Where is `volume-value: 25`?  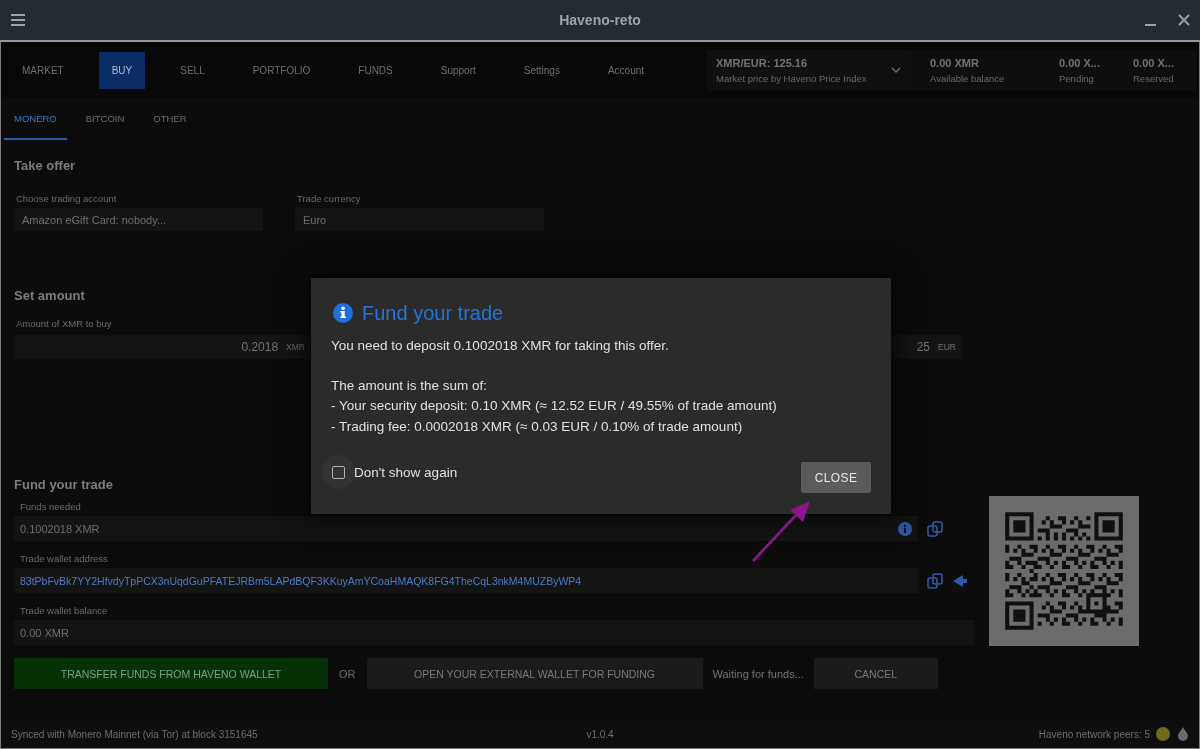
volume-value: 25 is located at coordinates (923, 347).